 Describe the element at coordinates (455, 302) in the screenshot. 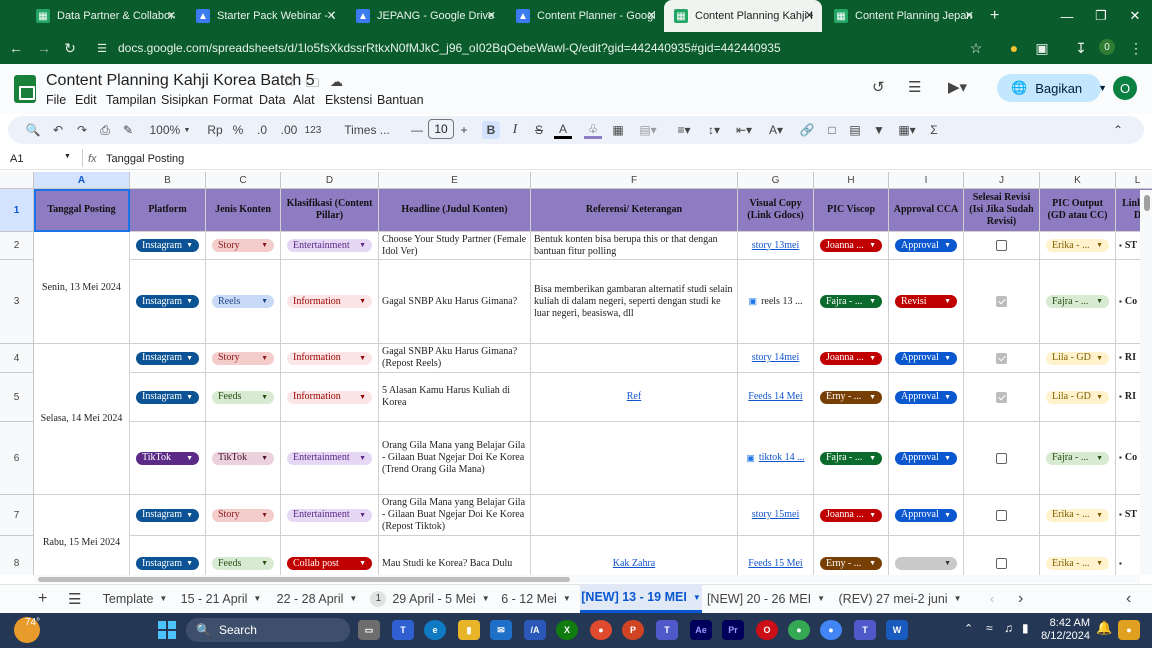

I see `headline-cell: Gagal SNBP Aku Harus Gimana?` at that location.